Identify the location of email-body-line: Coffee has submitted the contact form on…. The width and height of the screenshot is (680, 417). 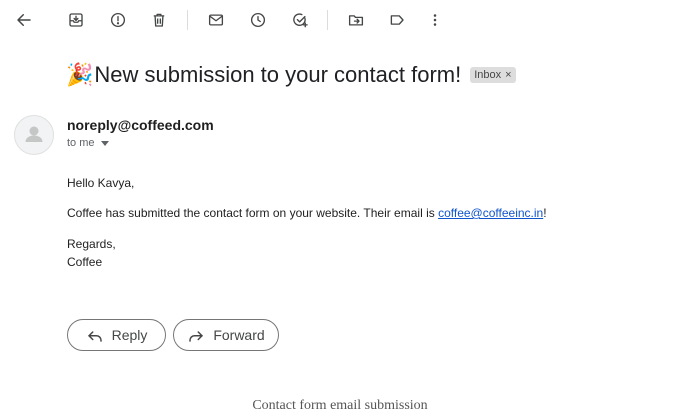
(307, 213).